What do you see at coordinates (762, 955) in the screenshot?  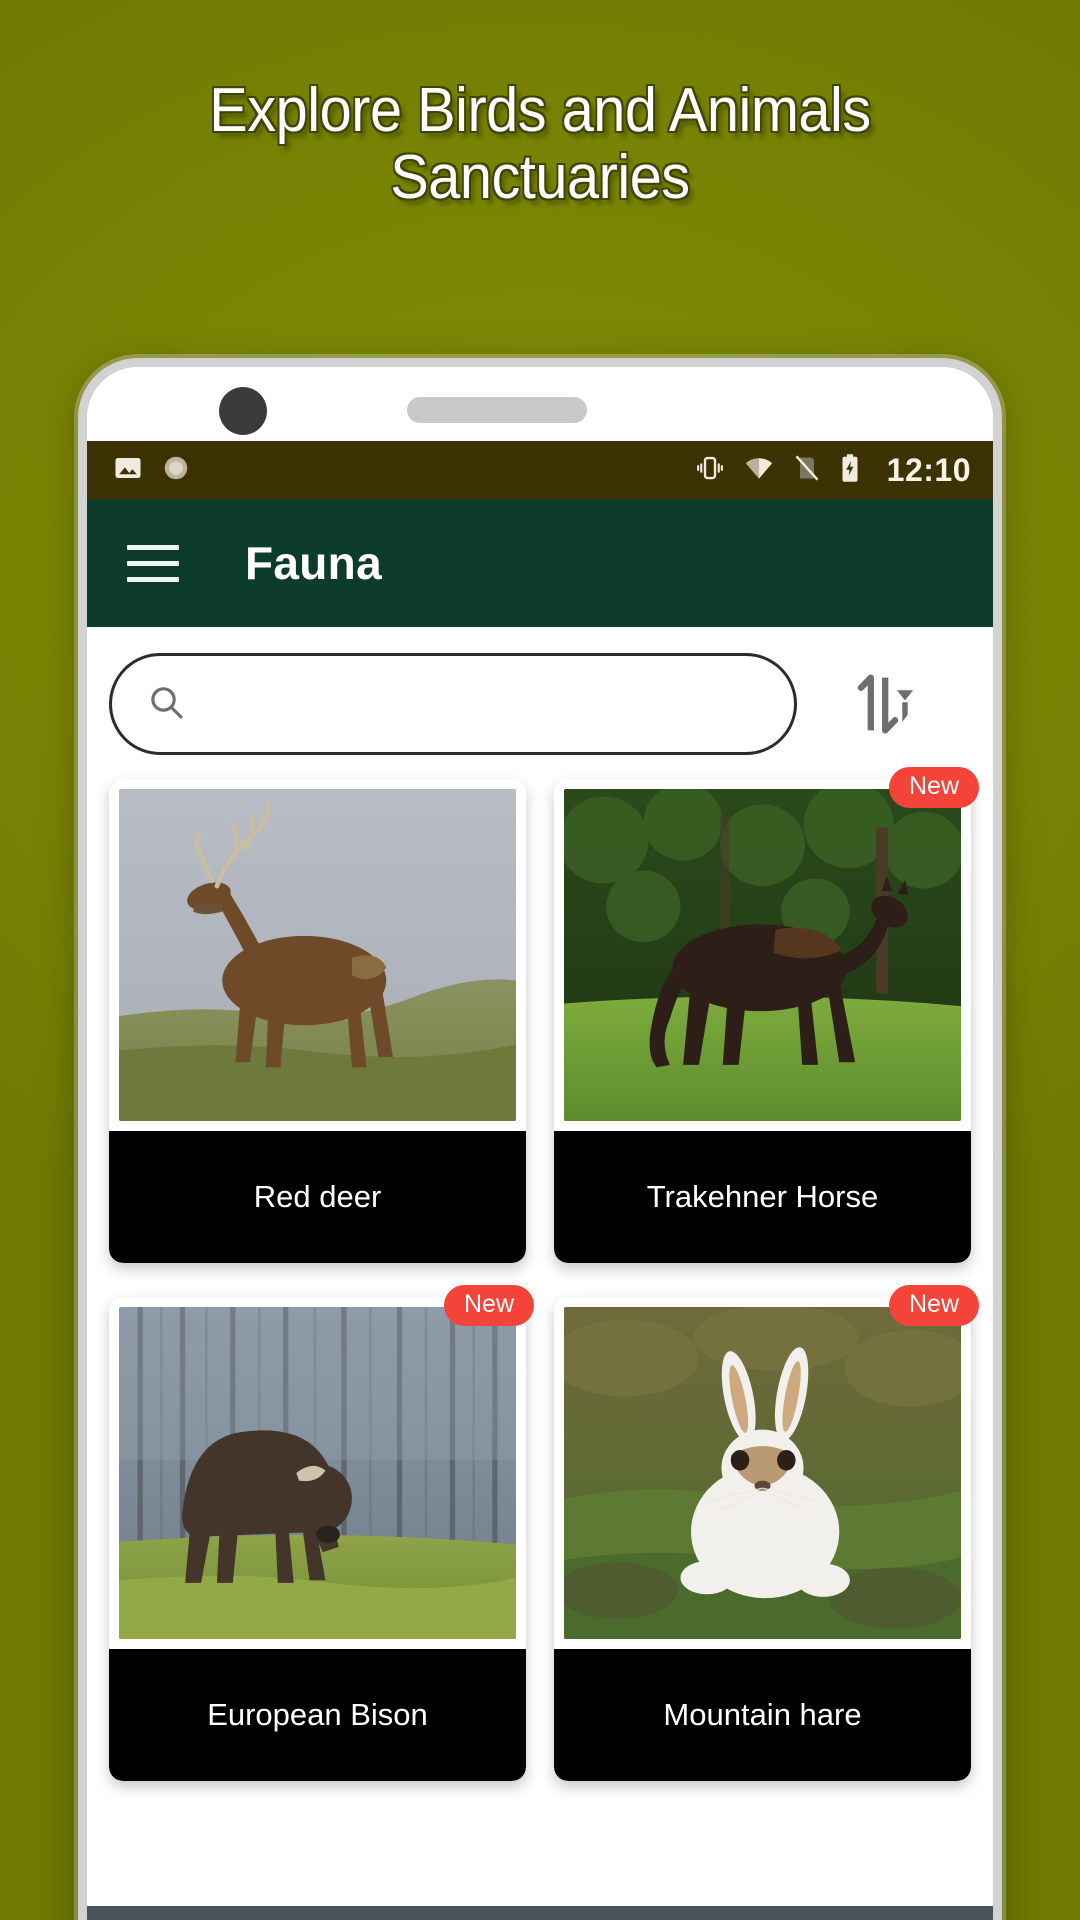 I see `trakehner-horse-photo` at bounding box center [762, 955].